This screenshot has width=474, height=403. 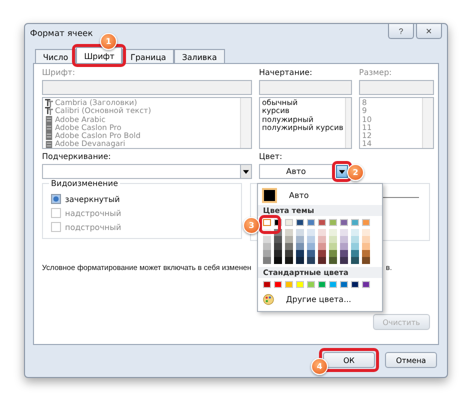 What do you see at coordinates (56, 199) in the screenshot?
I see `checkbox` at bounding box center [56, 199].